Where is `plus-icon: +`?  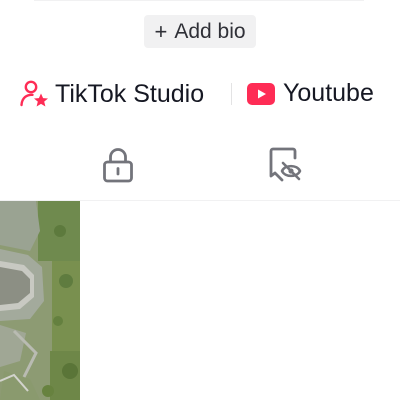
plus-icon: + is located at coordinates (161, 31).